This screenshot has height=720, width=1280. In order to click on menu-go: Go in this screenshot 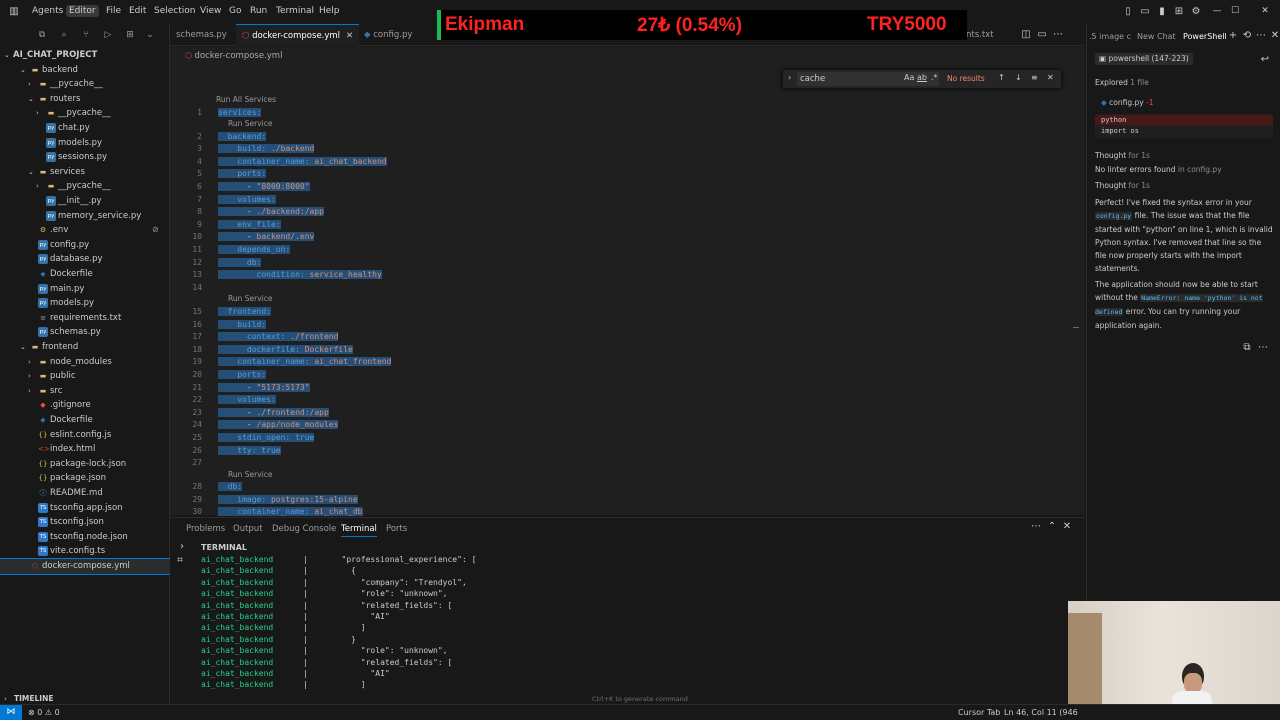, I will do `click(235, 11)`.